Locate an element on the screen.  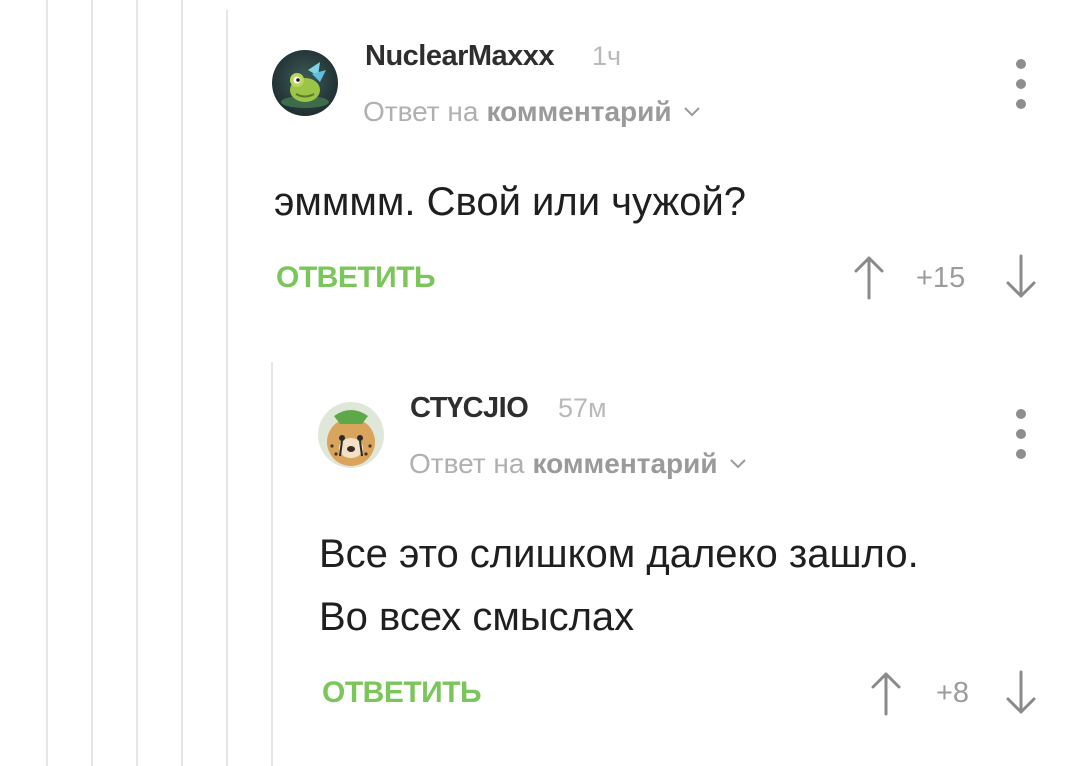
comment-score: +8 is located at coordinates (953, 693).